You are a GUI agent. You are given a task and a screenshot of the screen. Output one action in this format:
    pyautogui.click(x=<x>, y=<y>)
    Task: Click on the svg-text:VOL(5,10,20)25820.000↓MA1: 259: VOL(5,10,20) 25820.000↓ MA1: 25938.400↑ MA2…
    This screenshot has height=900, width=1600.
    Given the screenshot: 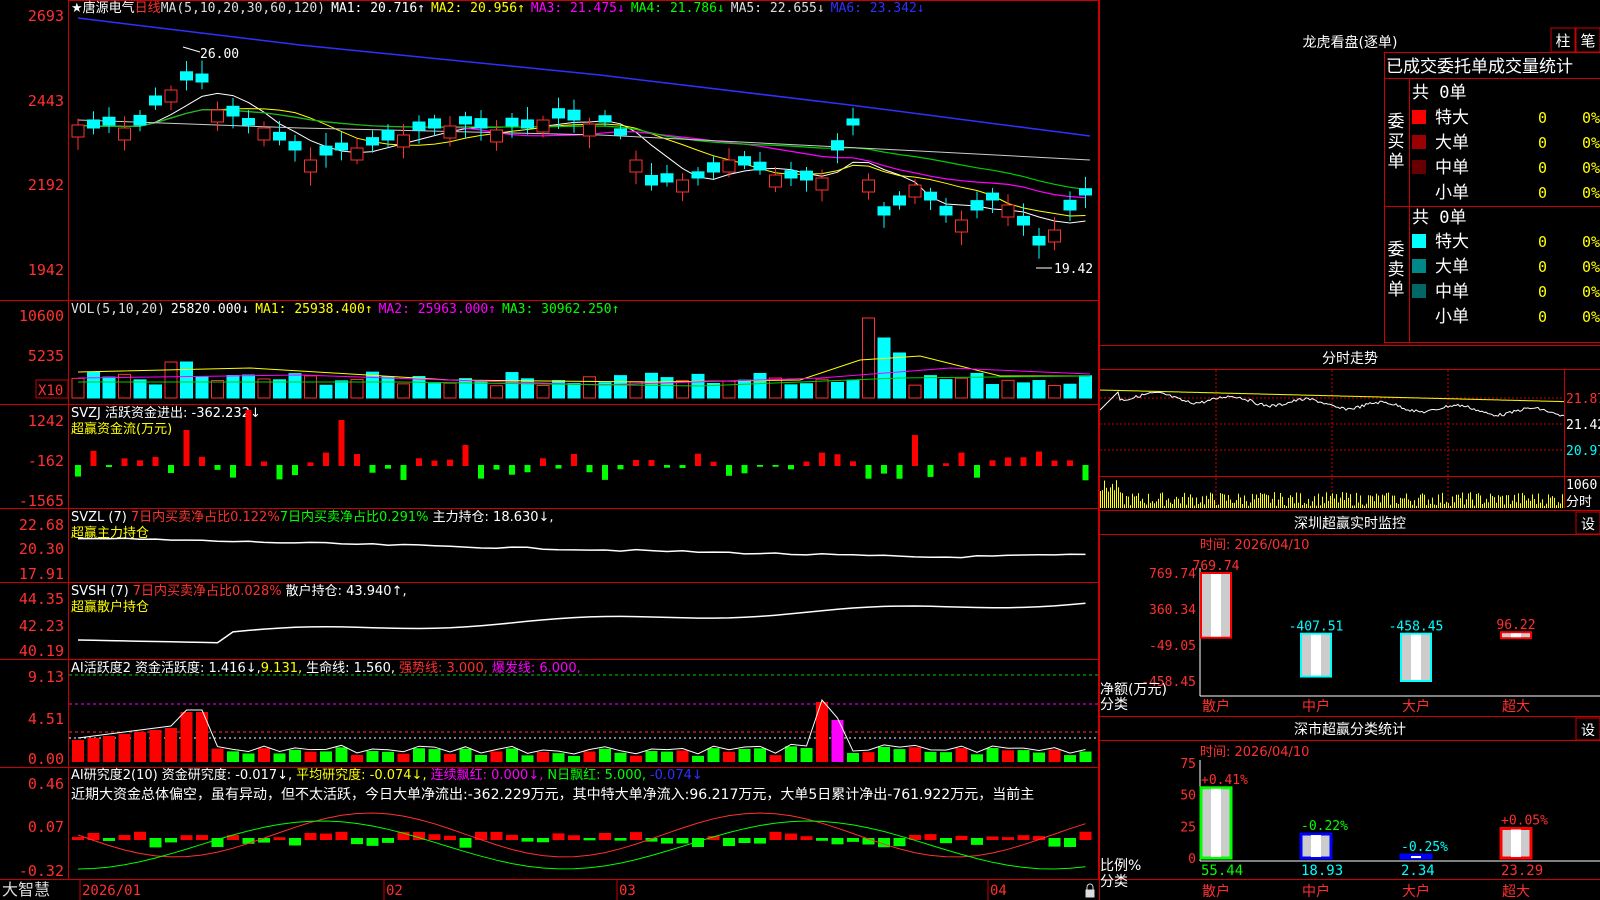 What is the action you would take?
    pyautogui.click(x=345, y=309)
    